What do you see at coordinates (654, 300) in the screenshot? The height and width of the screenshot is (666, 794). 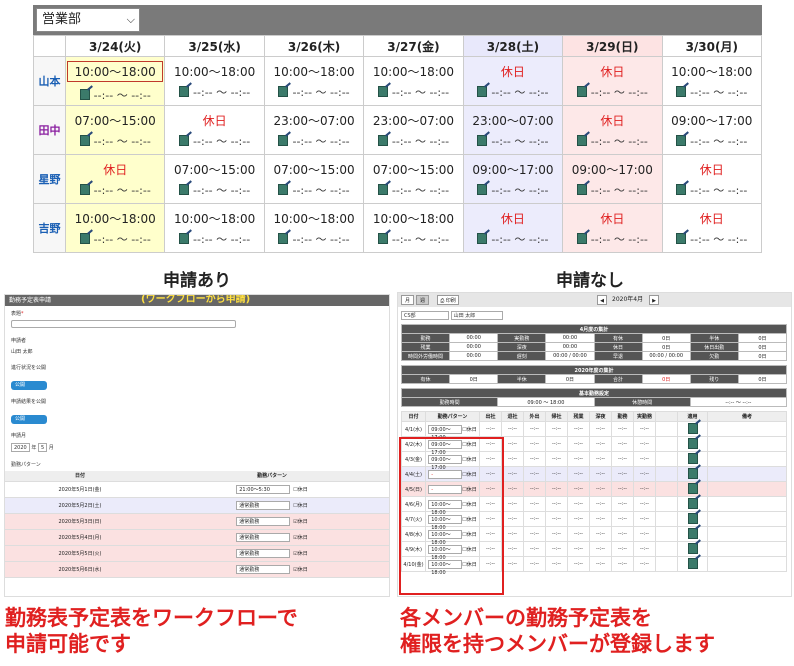 I see `next-month-button: ▶` at bounding box center [654, 300].